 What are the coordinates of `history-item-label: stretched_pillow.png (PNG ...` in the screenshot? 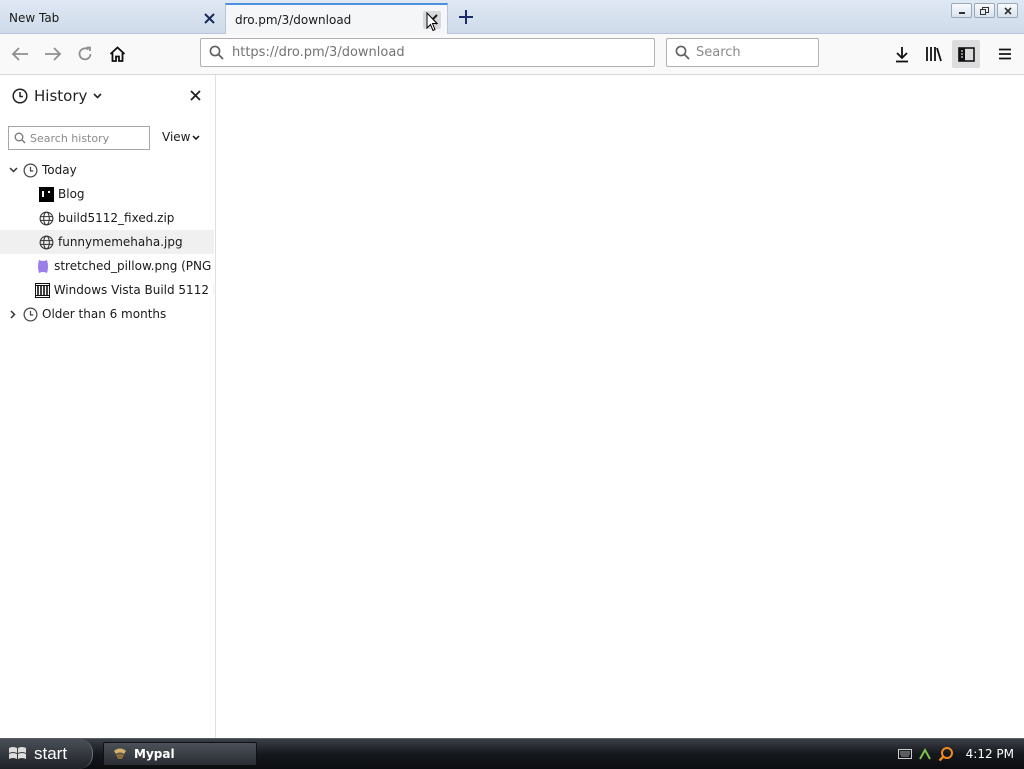 It's located at (134, 266).